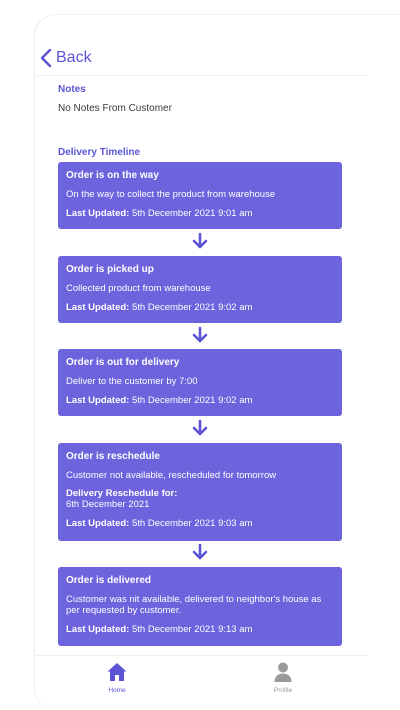 This screenshot has height=710, width=400. Describe the element at coordinates (192, 213) in the screenshot. I see `last-updated-value: 5th December 2021 9:01 am` at that location.